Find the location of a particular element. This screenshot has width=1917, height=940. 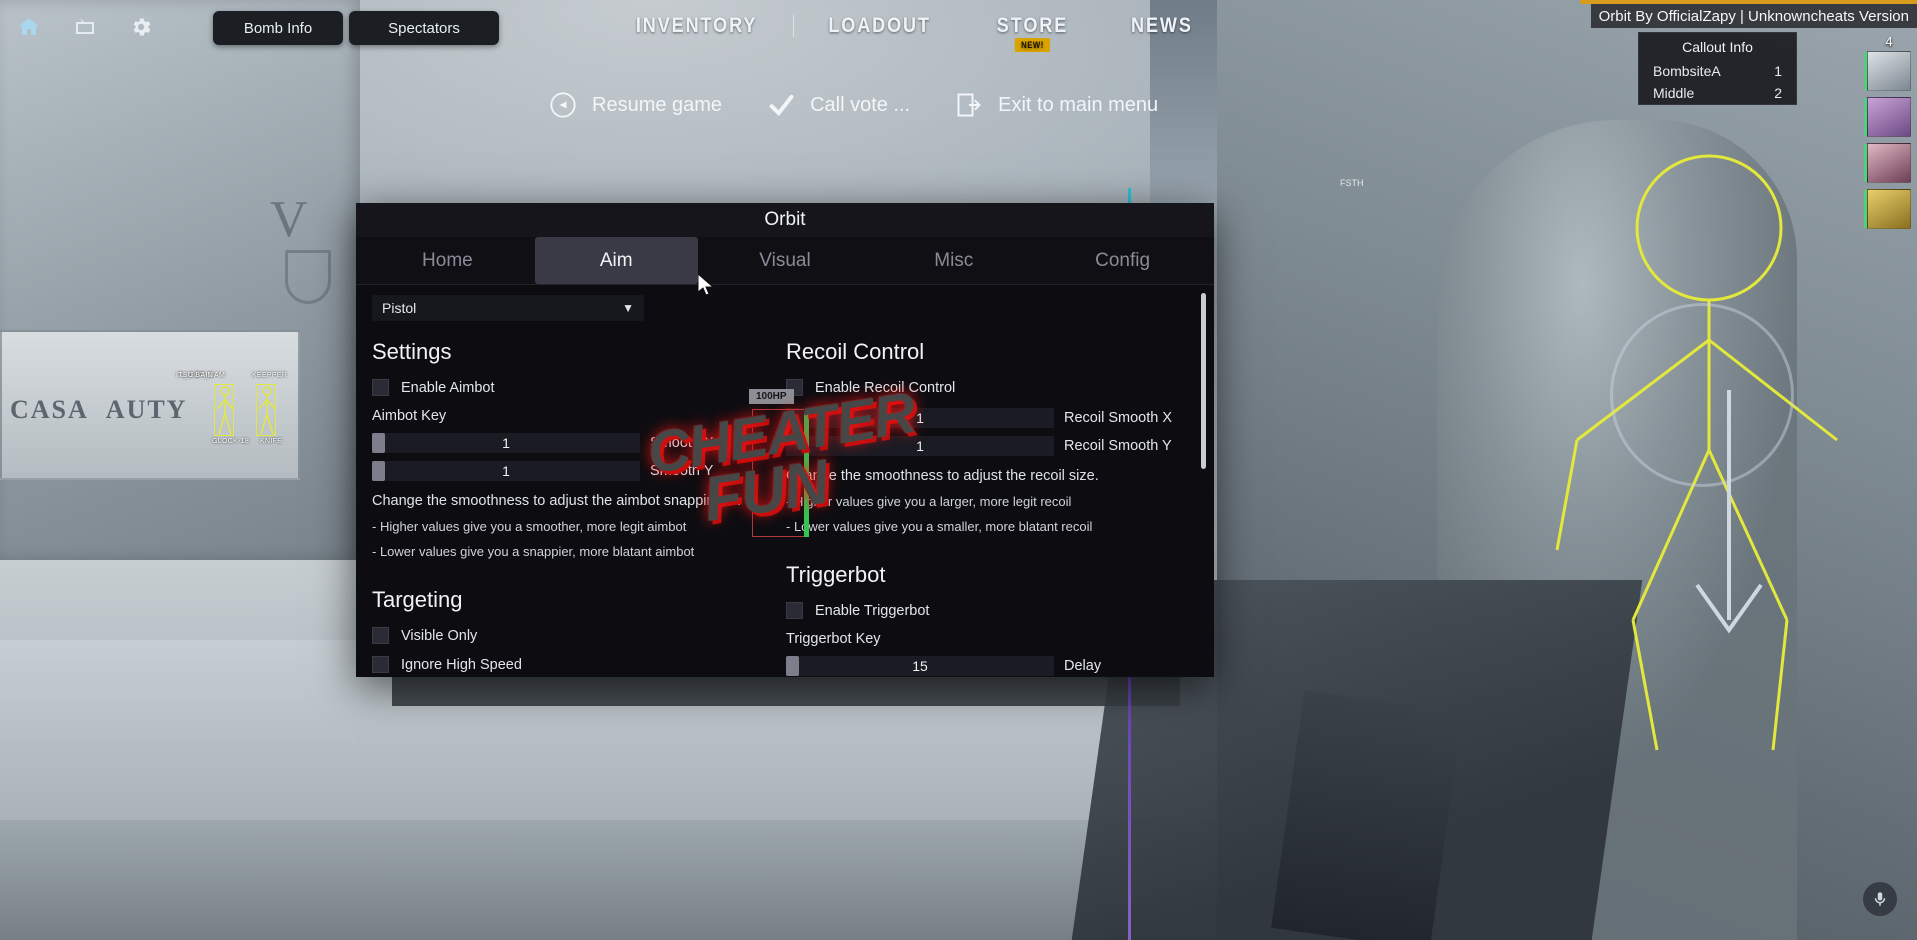

resume-game-button: Resume game is located at coordinates (635, 105).